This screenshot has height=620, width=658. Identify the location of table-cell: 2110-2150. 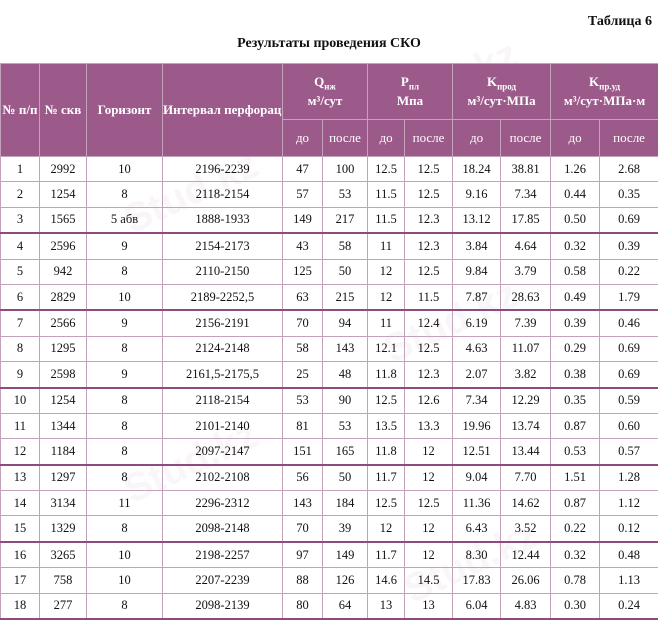
(223, 271).